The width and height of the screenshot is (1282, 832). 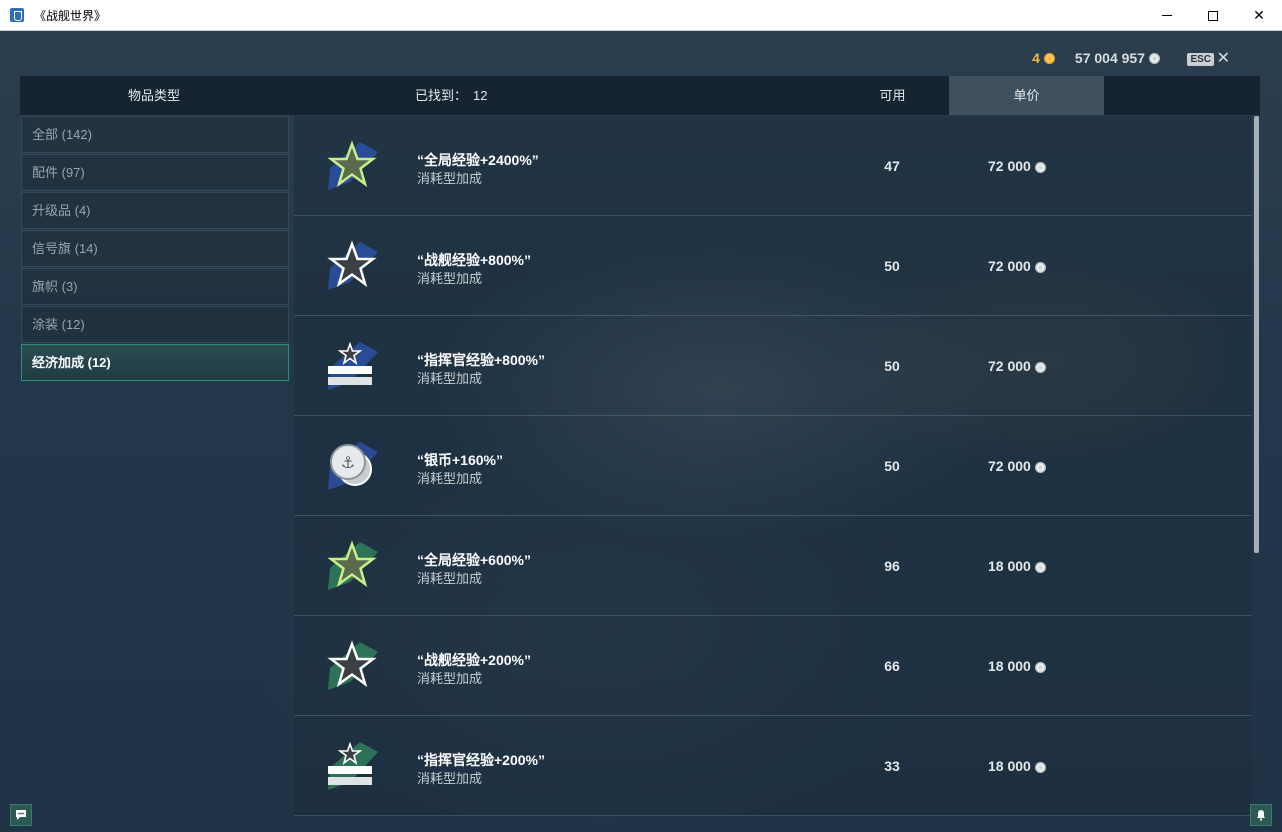 I want to click on item-available: 33, so click(x=892, y=766).